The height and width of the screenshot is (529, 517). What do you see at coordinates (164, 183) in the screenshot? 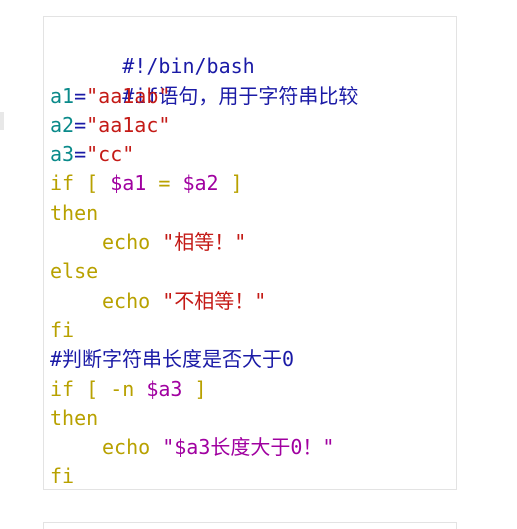
I see `compare-op: =` at bounding box center [164, 183].